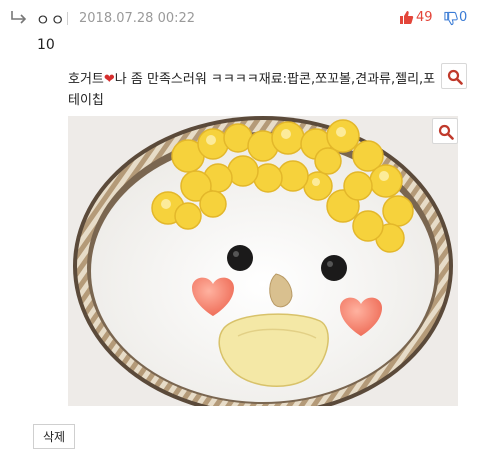 This screenshot has width=480, height=460. What do you see at coordinates (86, 79) in the screenshot?
I see `caption-text-start: 호거트` at bounding box center [86, 79].